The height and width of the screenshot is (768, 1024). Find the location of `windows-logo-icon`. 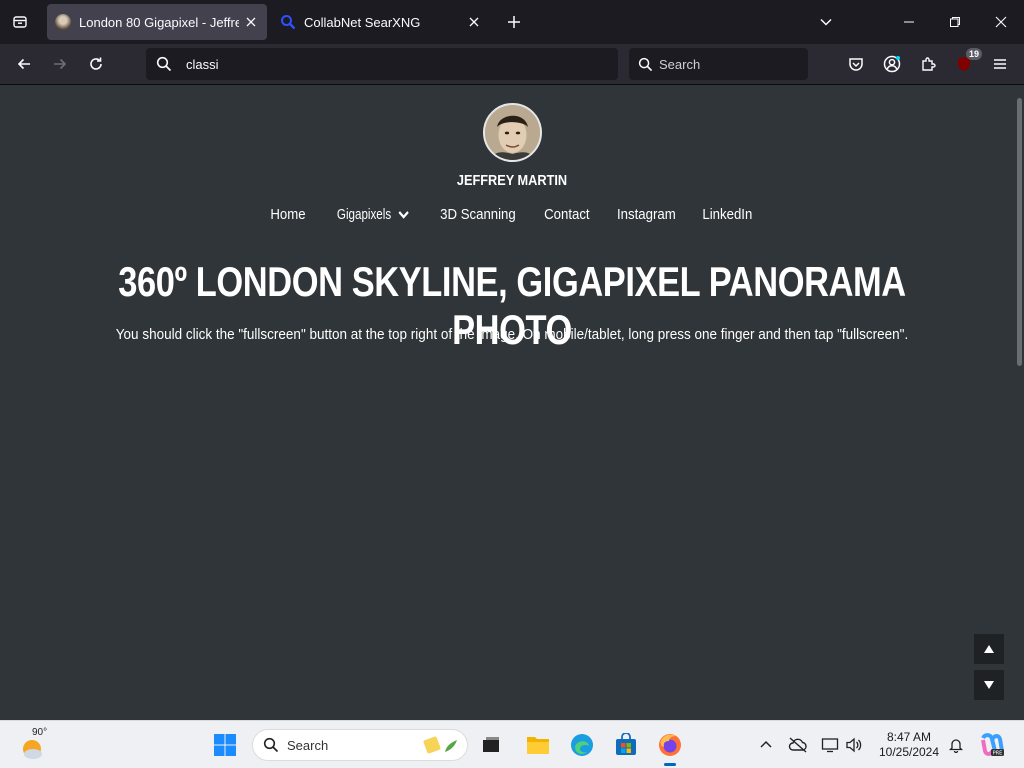

windows-logo-icon is located at coordinates (225, 745).